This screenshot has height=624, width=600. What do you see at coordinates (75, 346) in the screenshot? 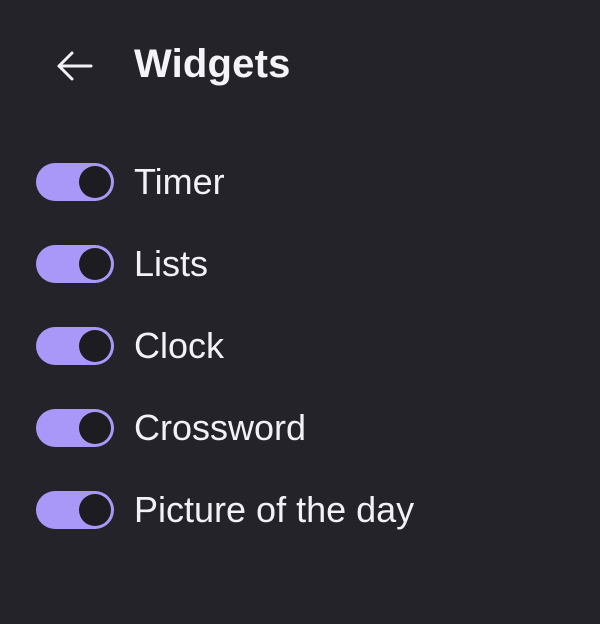
I see `clock-toggle` at bounding box center [75, 346].